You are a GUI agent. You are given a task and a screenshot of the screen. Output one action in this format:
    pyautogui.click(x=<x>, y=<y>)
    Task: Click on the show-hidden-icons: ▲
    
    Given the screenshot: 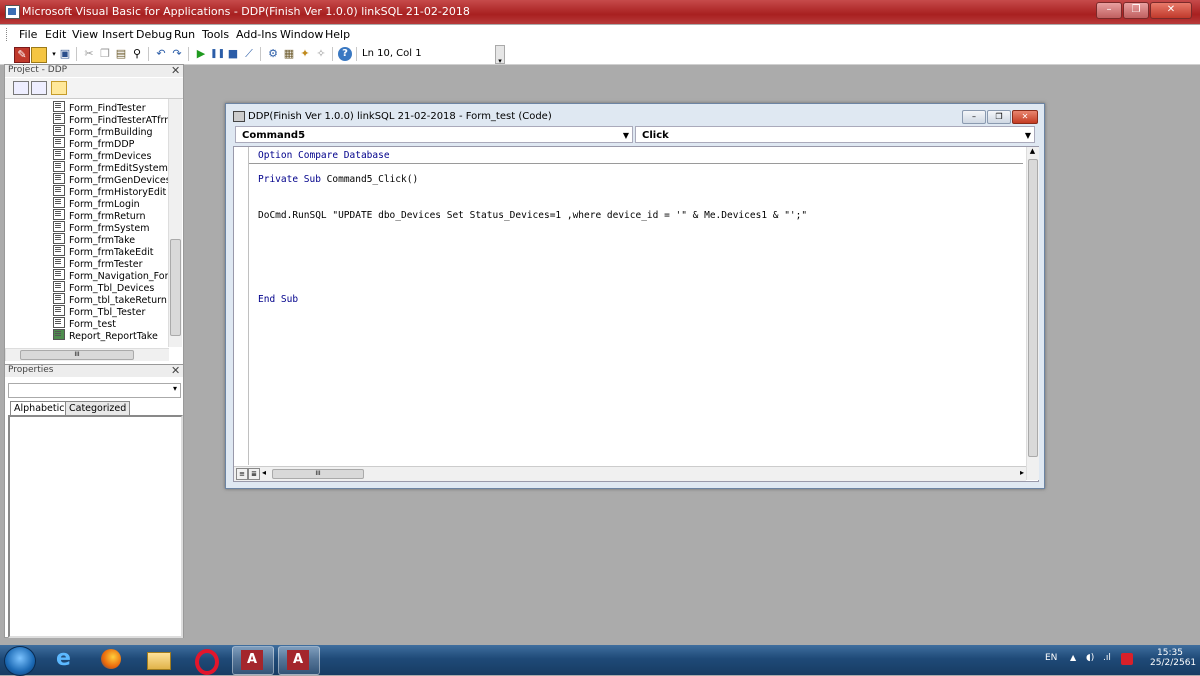 What is the action you would take?
    pyautogui.click(x=1073, y=657)
    